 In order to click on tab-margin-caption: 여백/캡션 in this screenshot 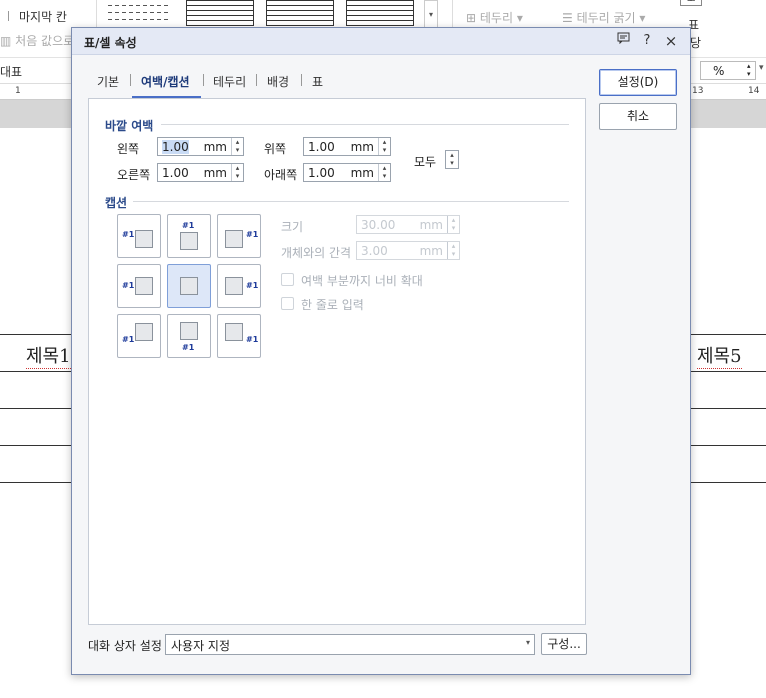, I will do `click(165, 81)`.